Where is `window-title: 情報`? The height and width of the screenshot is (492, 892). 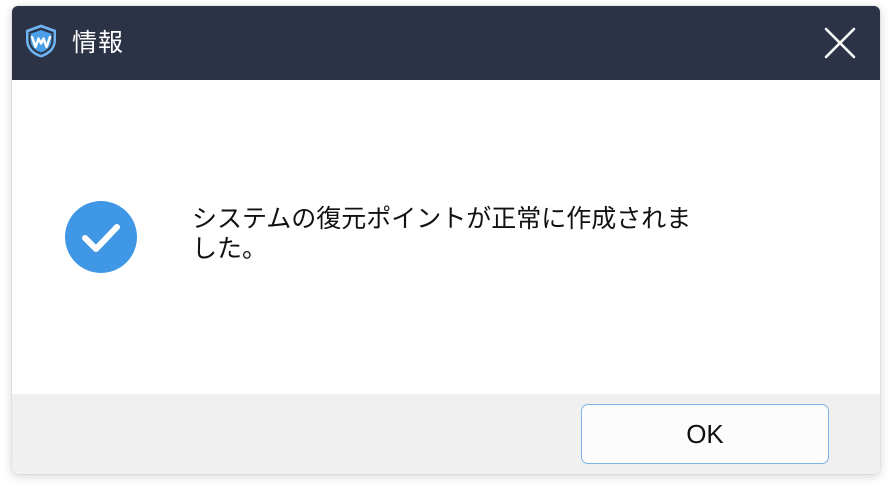 window-title: 情報 is located at coordinates (98, 42).